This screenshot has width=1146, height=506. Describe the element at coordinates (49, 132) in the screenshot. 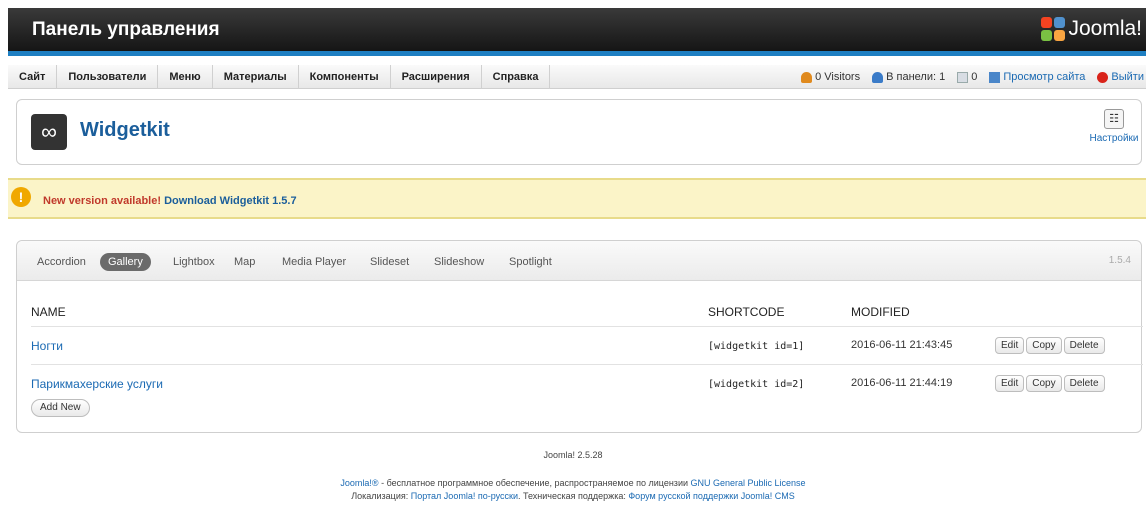

I see `widgetkit-icon: ∞` at that location.